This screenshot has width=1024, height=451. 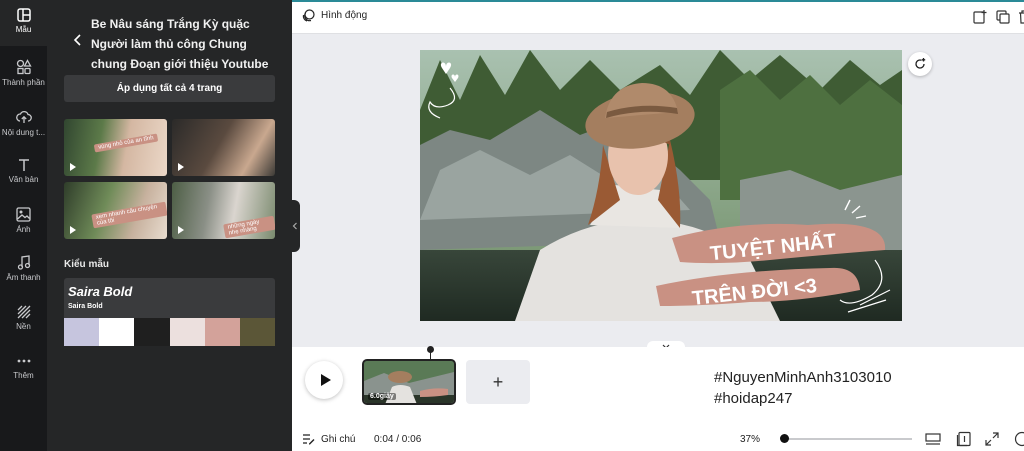 I want to click on background-pattern-icon, so click(x=23, y=312).